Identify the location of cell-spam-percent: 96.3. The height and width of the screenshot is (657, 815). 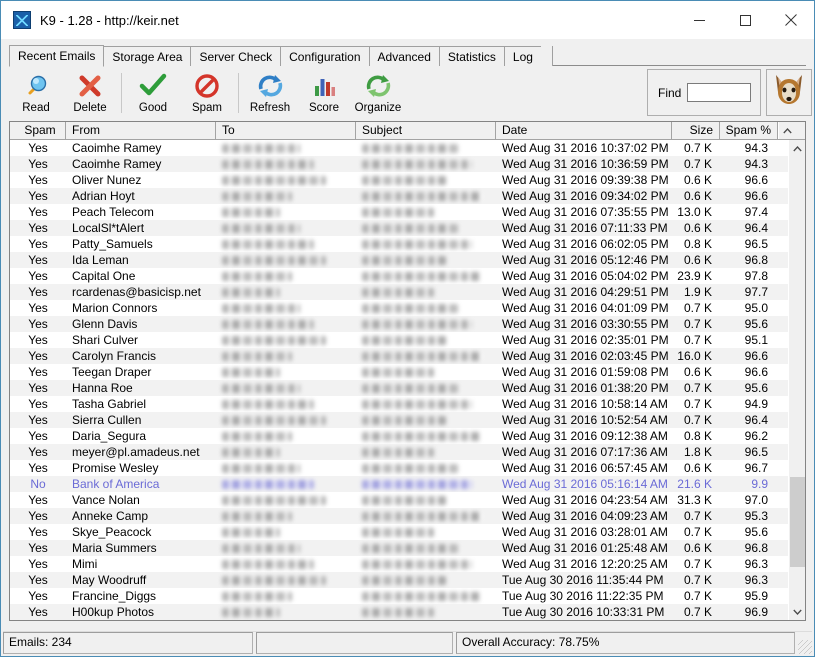
(756, 580).